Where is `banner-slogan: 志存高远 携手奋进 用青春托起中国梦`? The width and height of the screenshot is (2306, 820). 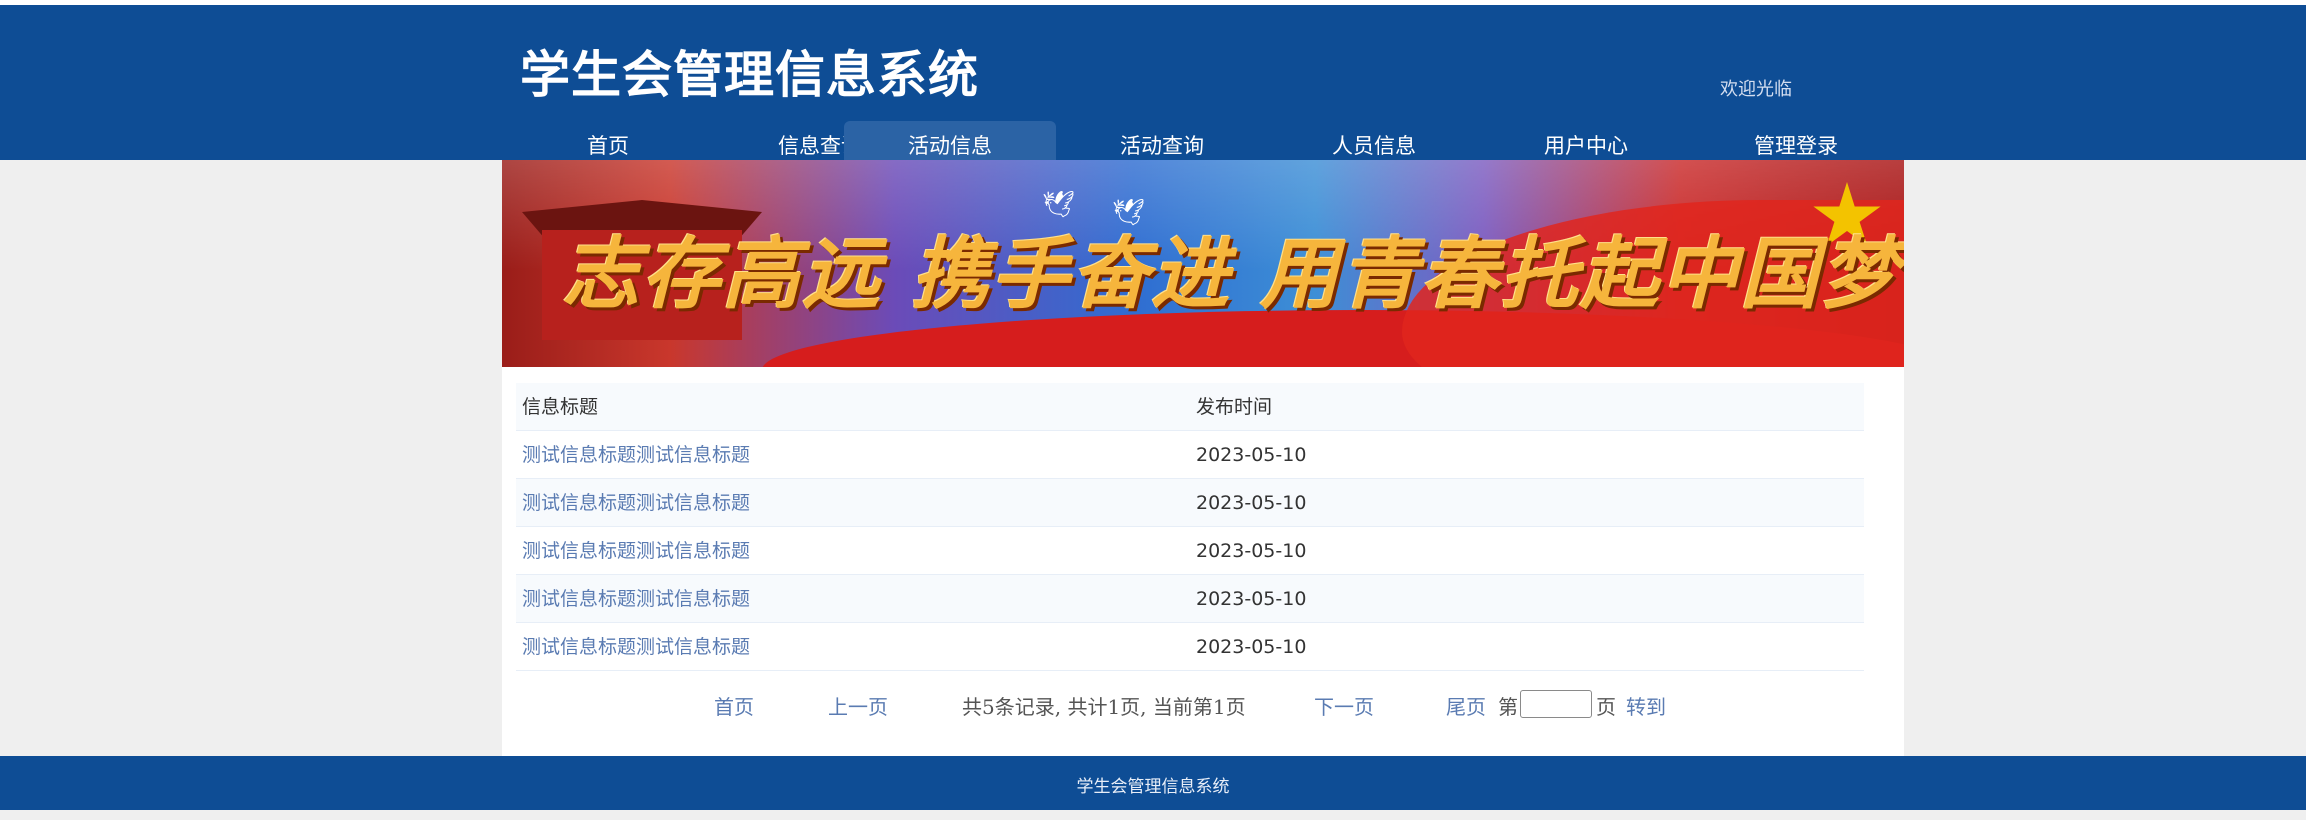 banner-slogan: 志存高远 携手奋进 用青春托起中国梦 is located at coordinates (1231, 274).